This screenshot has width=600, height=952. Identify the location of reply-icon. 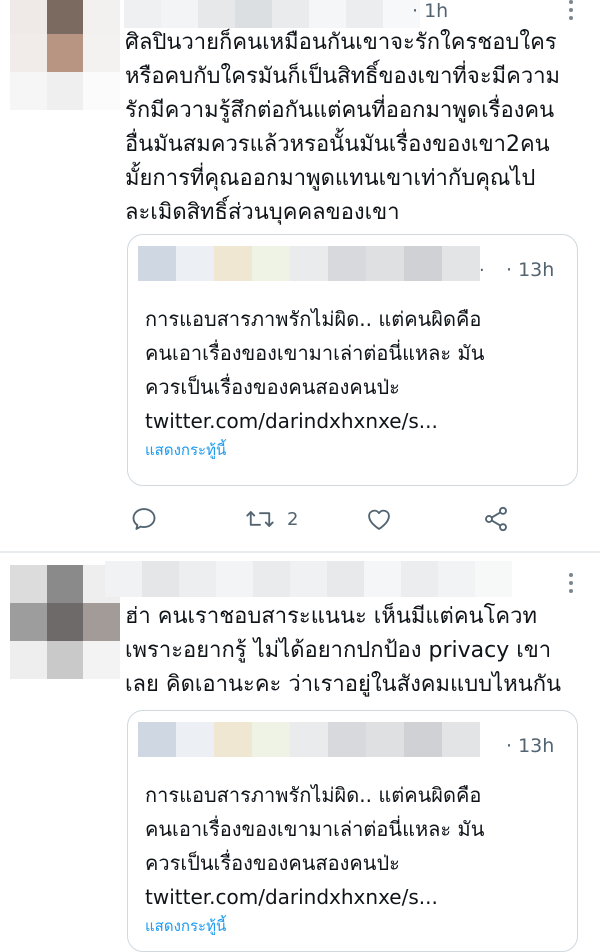
(144, 519).